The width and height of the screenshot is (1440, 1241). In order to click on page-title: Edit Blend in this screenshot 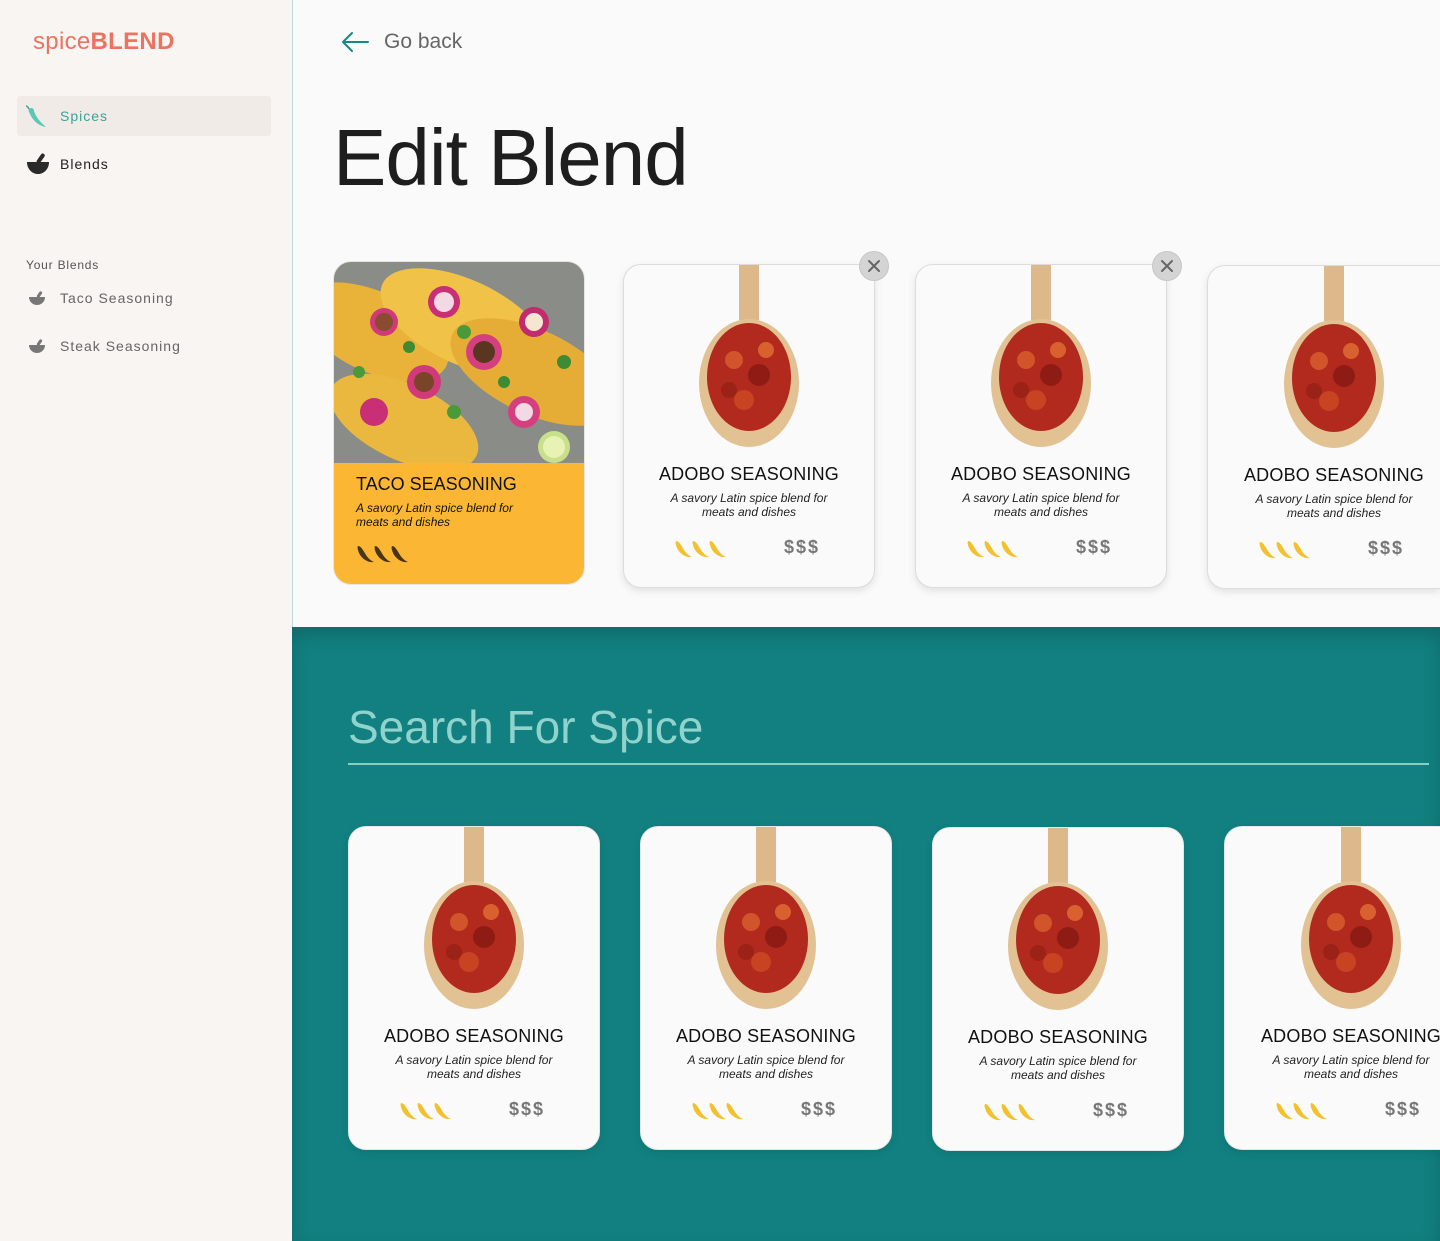, I will do `click(511, 157)`.